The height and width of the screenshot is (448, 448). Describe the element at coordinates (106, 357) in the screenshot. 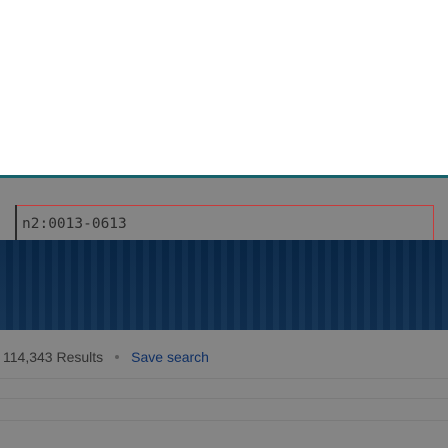

I see `results-toolbar: 114,343 Results Save search` at that location.